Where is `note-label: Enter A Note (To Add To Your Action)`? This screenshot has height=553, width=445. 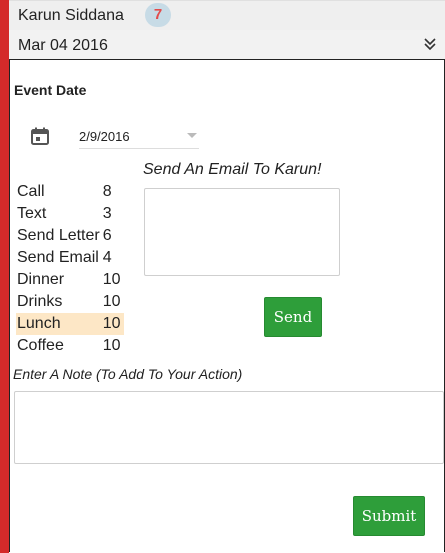
note-label: Enter A Note (To Add To Your Action) is located at coordinates (128, 374).